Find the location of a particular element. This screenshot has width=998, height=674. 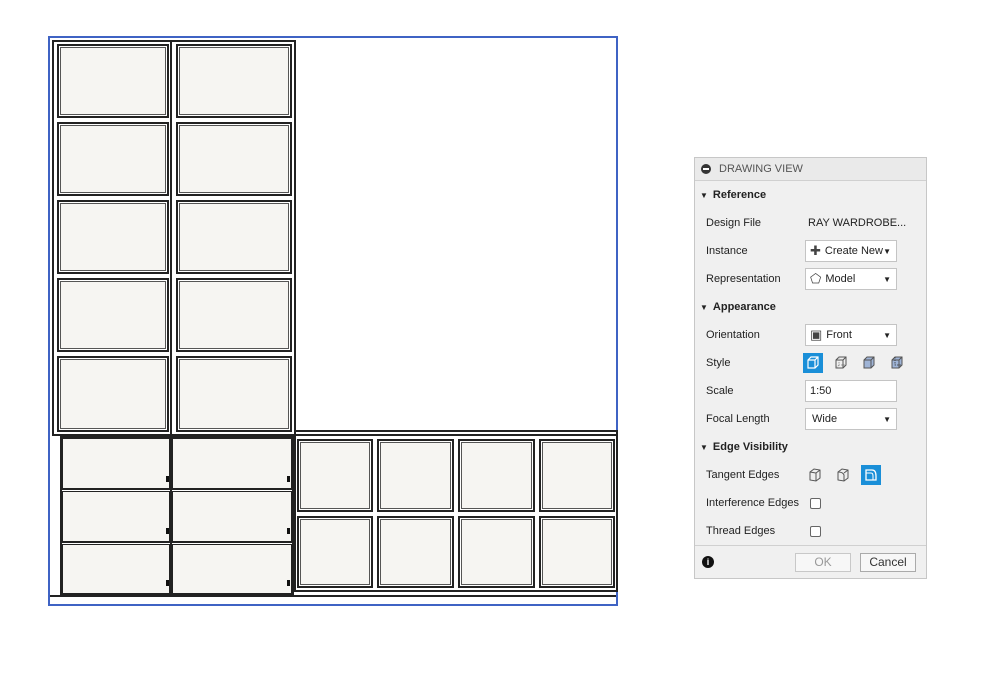

dialog-footer: i OK Cancel is located at coordinates (810, 561).